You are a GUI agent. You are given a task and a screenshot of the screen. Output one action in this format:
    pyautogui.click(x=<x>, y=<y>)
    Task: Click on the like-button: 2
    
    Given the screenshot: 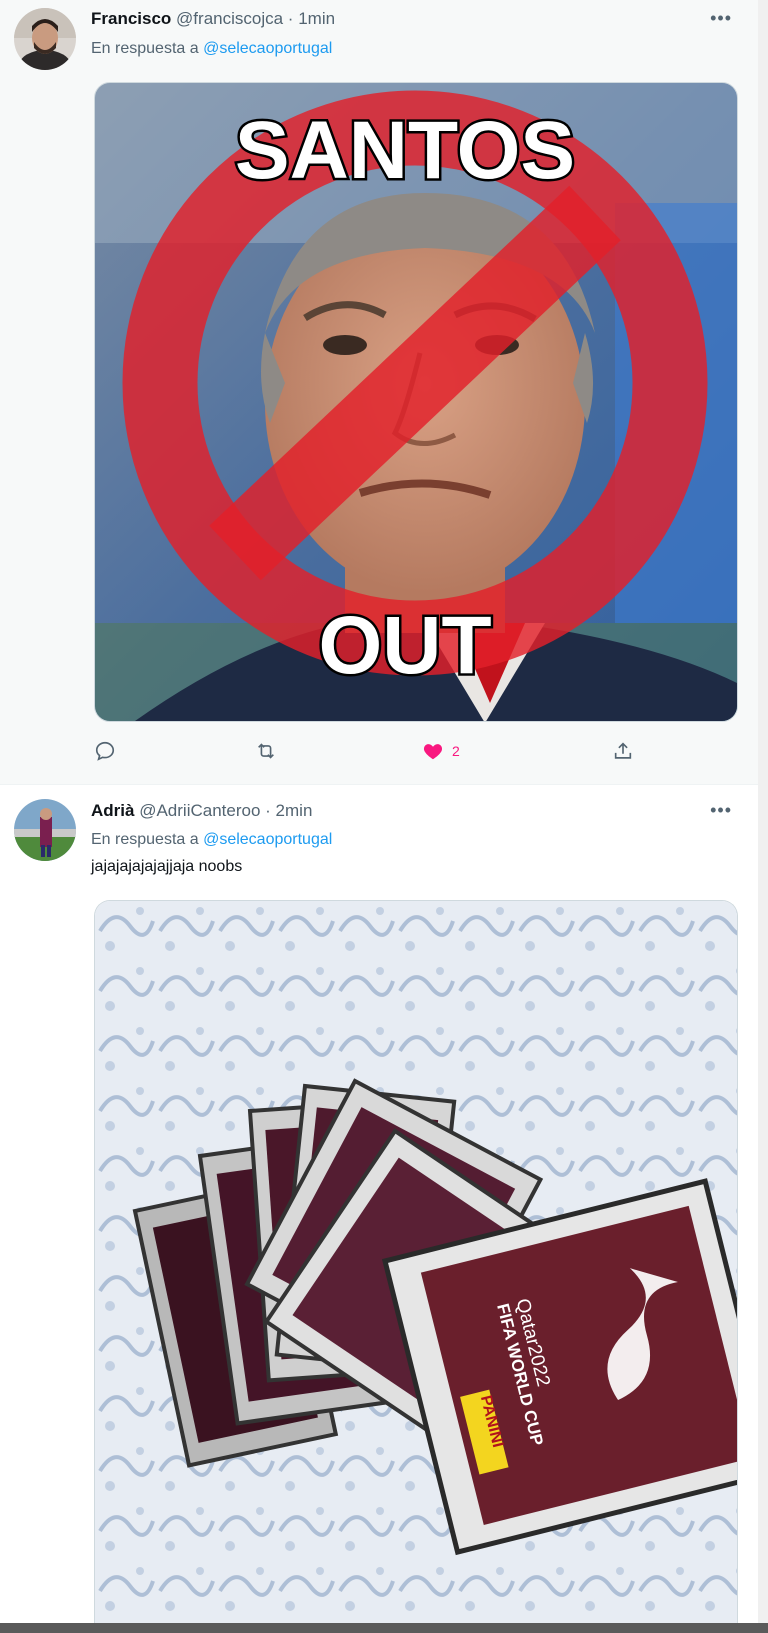 What is the action you would take?
    pyautogui.click(x=441, y=751)
    